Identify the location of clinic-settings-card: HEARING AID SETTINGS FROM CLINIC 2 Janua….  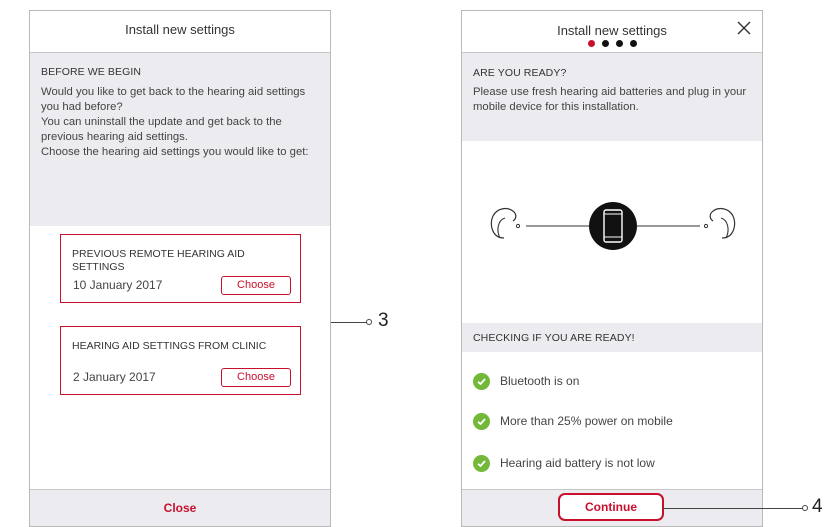
(180, 360).